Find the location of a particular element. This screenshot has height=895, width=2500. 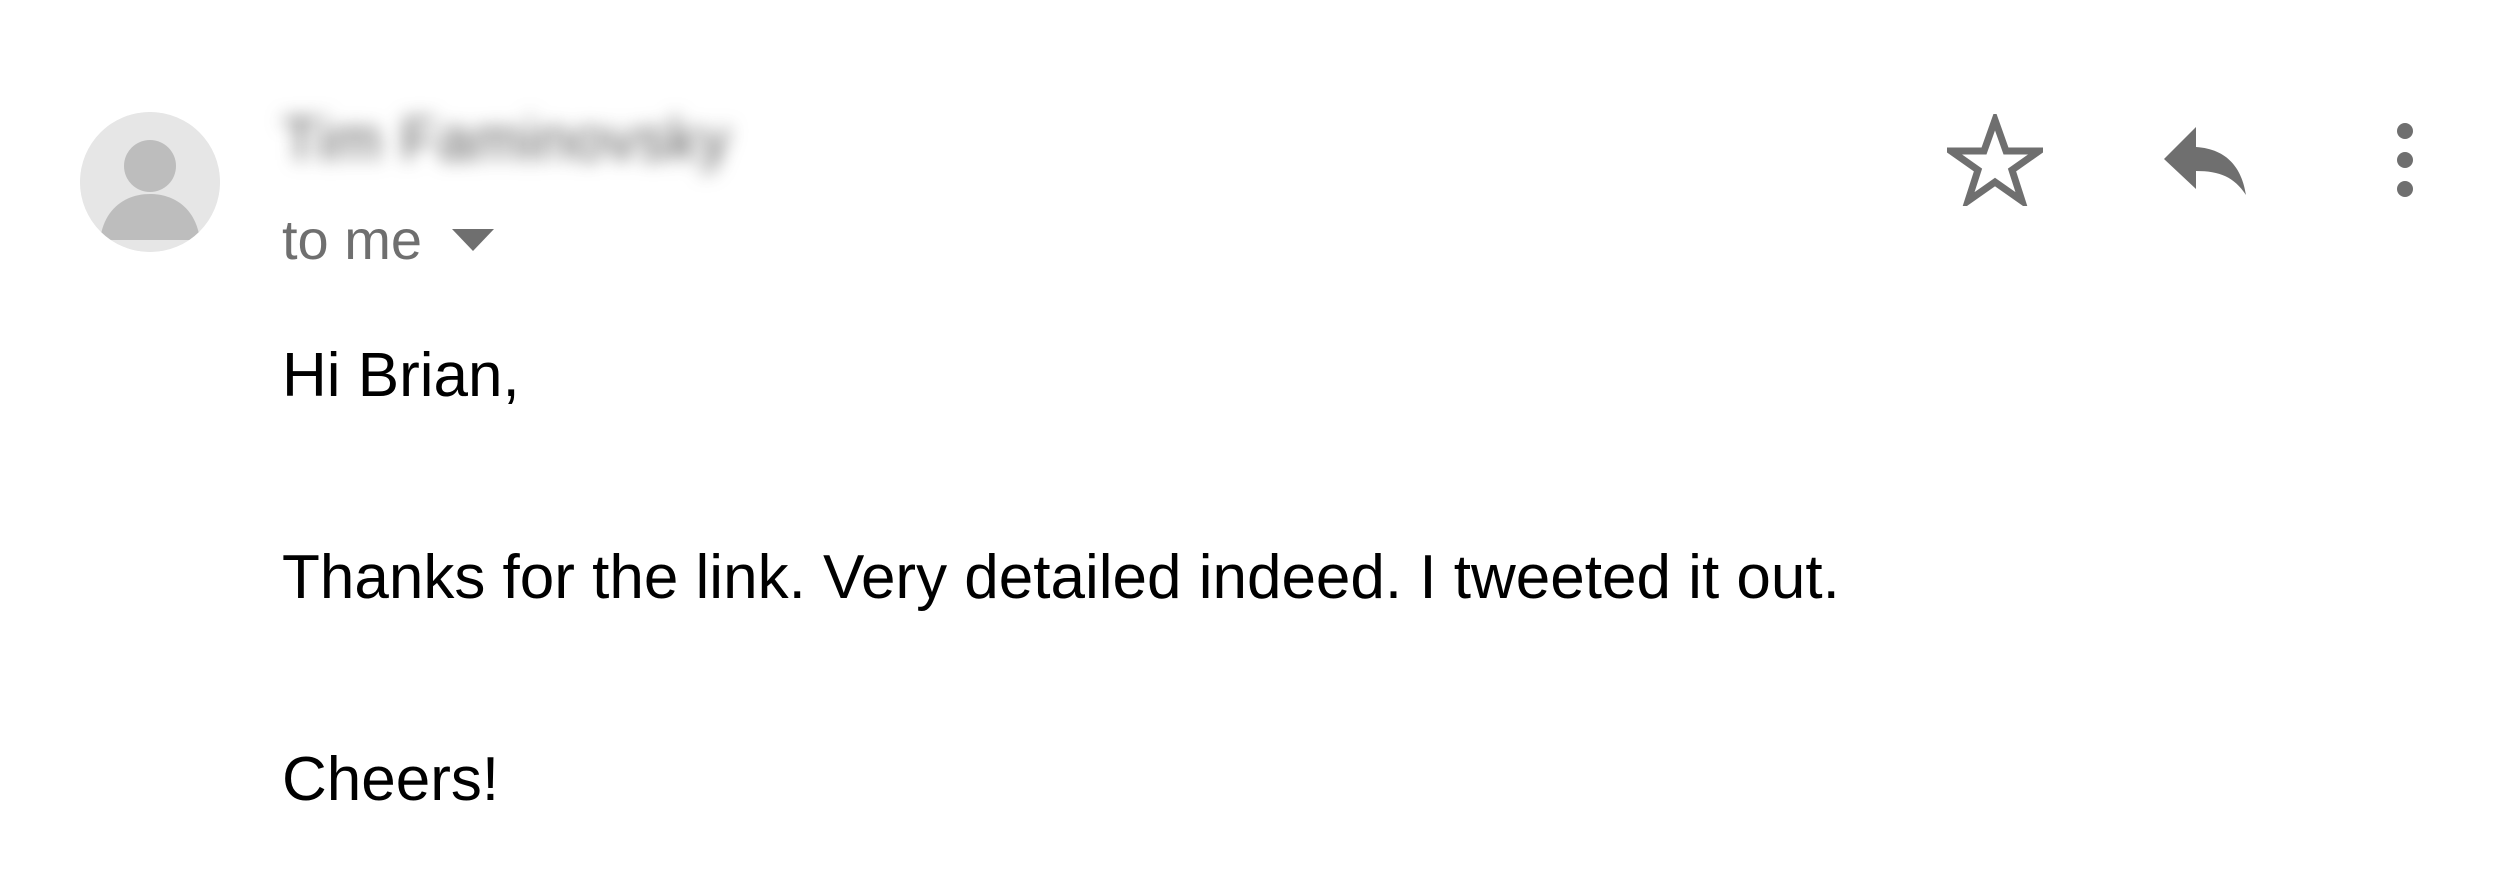

recipient-details-toggle: to me is located at coordinates (388, 239).